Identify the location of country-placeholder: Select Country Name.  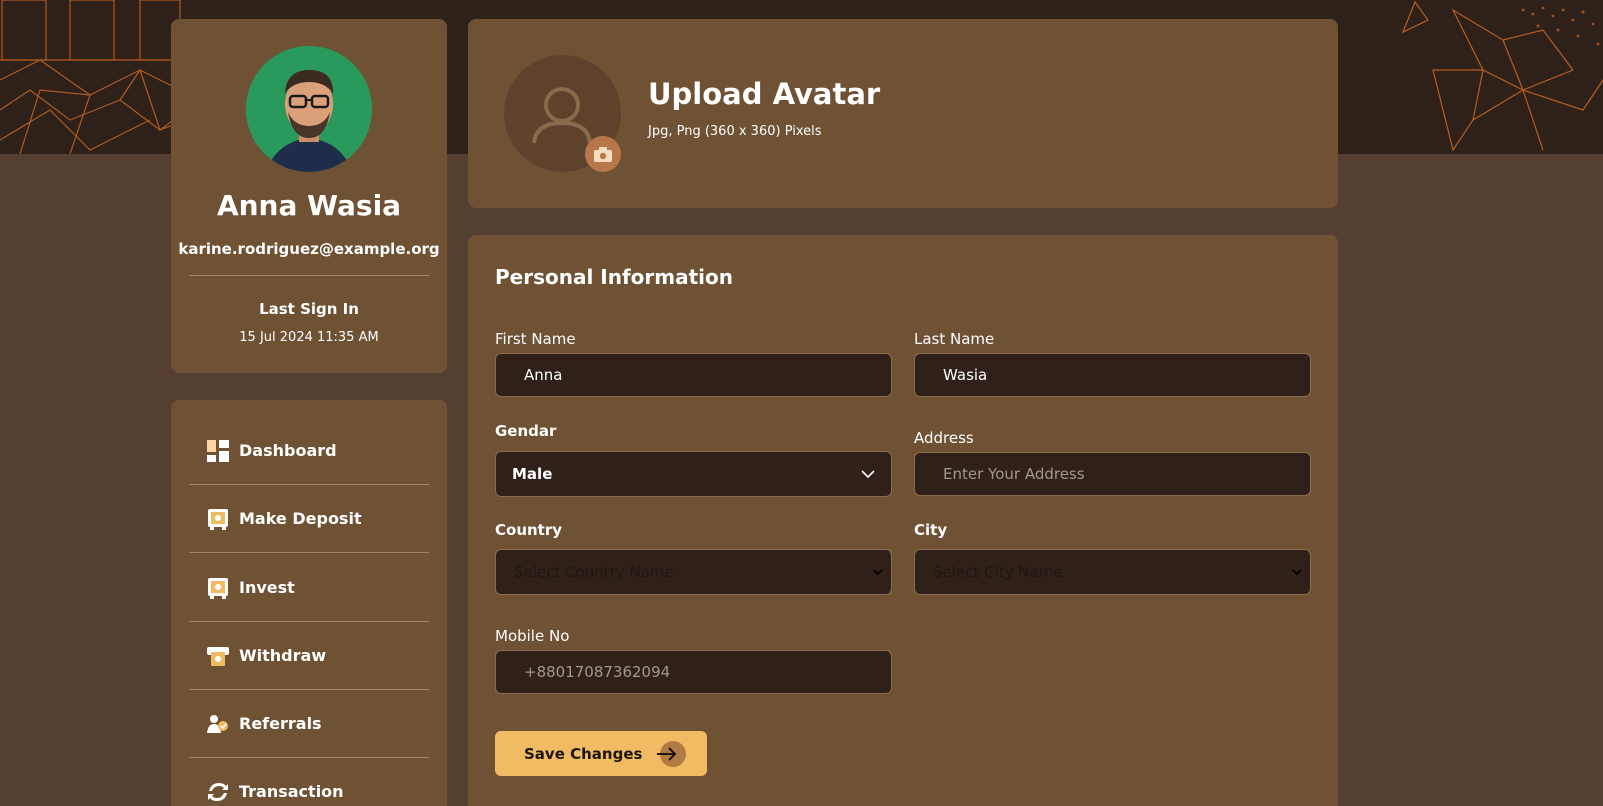
(594, 572).